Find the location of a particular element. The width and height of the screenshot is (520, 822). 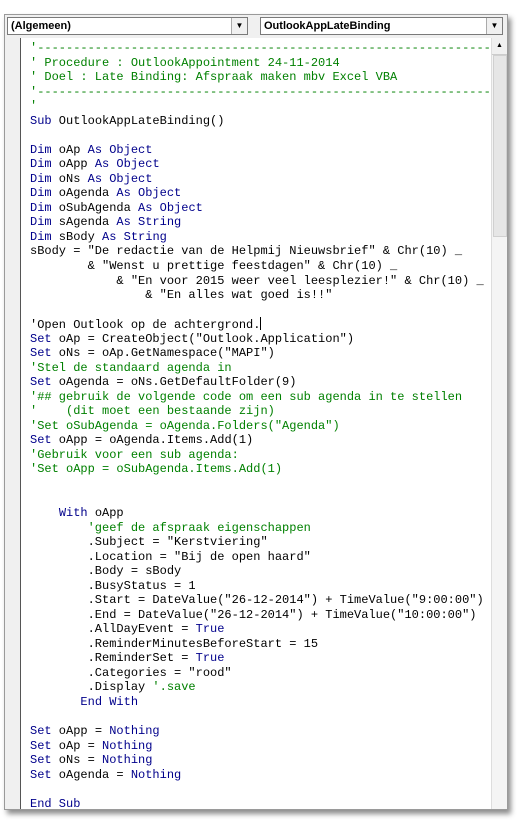

code-line: 'geef de afspraak eigenschappen is located at coordinates (261, 528).